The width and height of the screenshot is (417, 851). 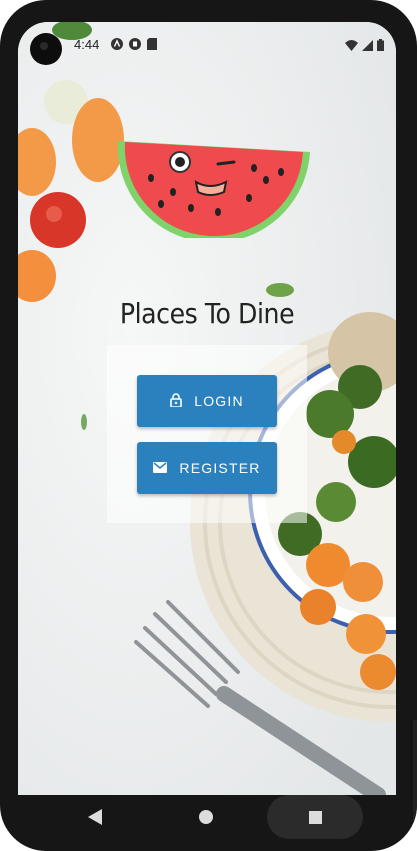 I want to click on status-time: 4:44, so click(x=87, y=44).